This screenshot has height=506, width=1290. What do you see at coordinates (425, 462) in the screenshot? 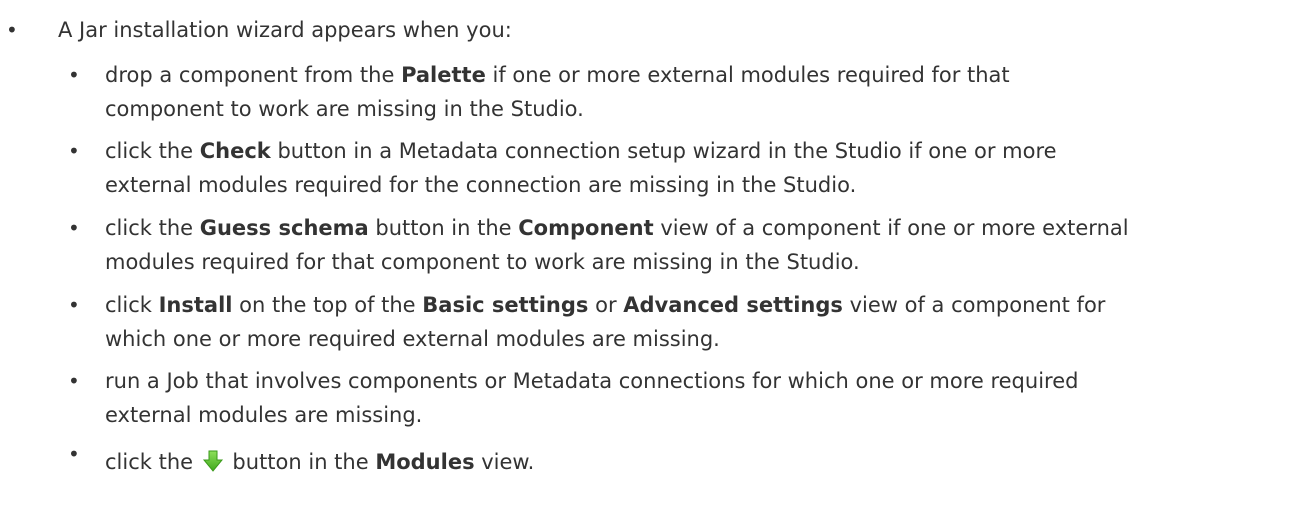
I see `ui-term-modules: Modules` at bounding box center [425, 462].